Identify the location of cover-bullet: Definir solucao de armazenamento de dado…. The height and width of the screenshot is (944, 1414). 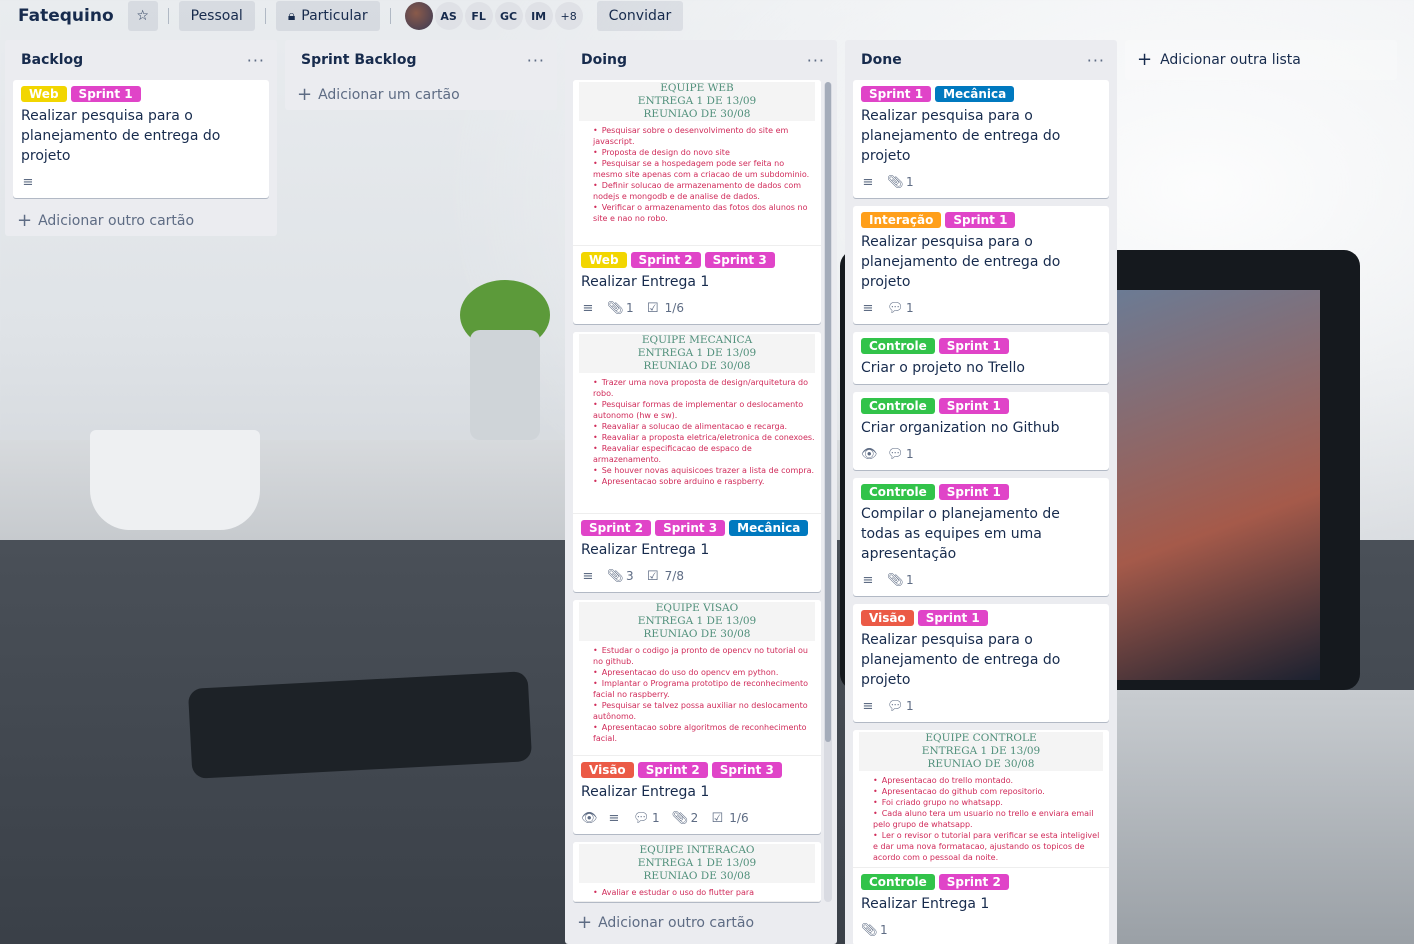
(704, 191).